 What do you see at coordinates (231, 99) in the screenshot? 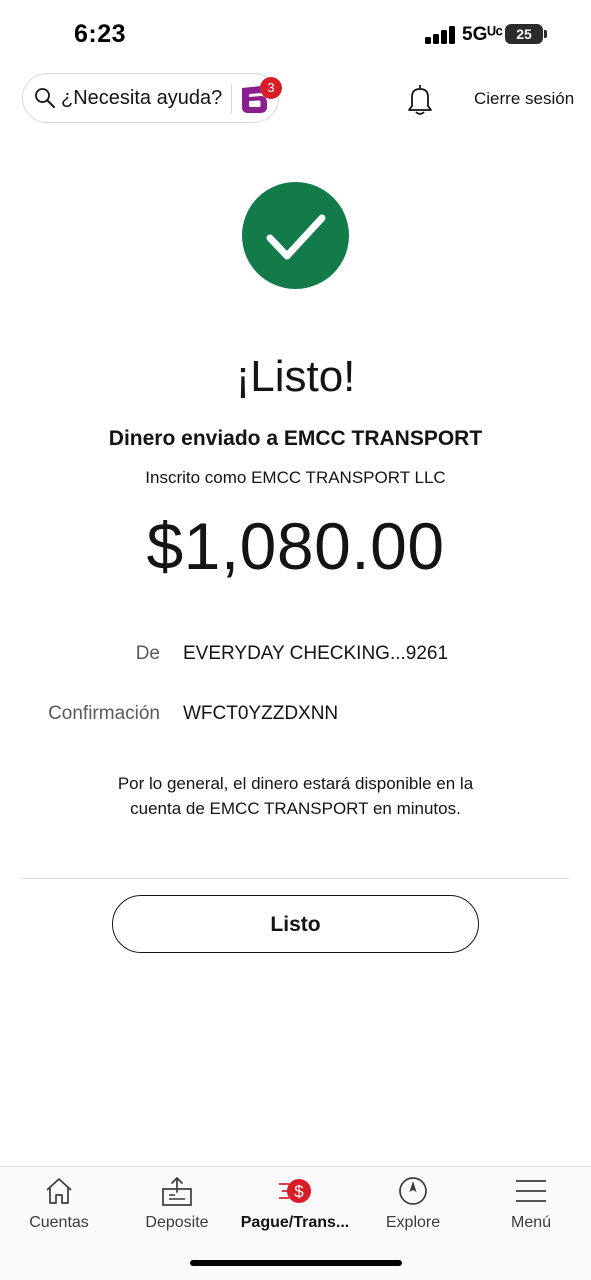
I see `help-divider` at bounding box center [231, 99].